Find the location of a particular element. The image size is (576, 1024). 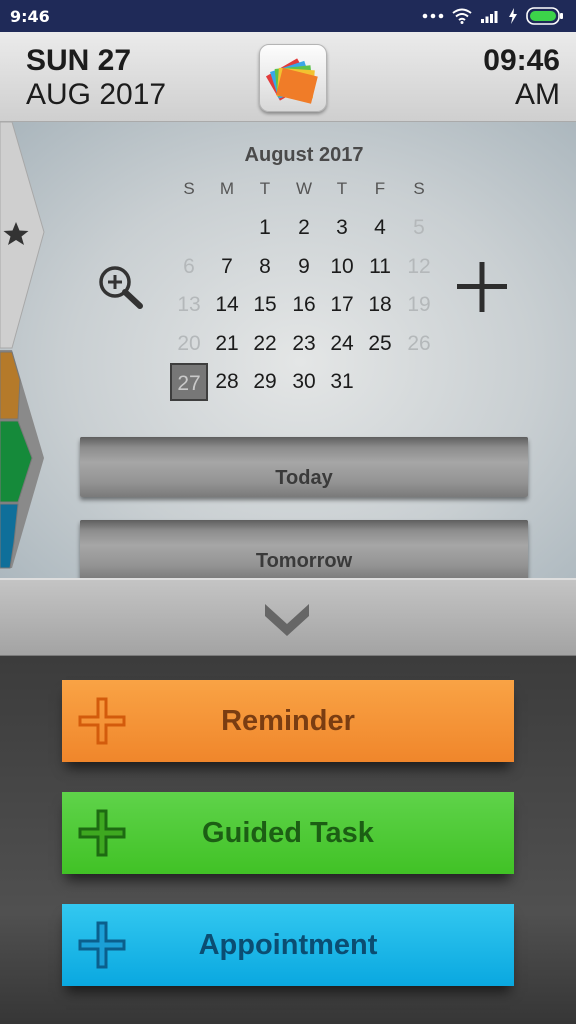

calendar-day: 17 is located at coordinates (342, 305).